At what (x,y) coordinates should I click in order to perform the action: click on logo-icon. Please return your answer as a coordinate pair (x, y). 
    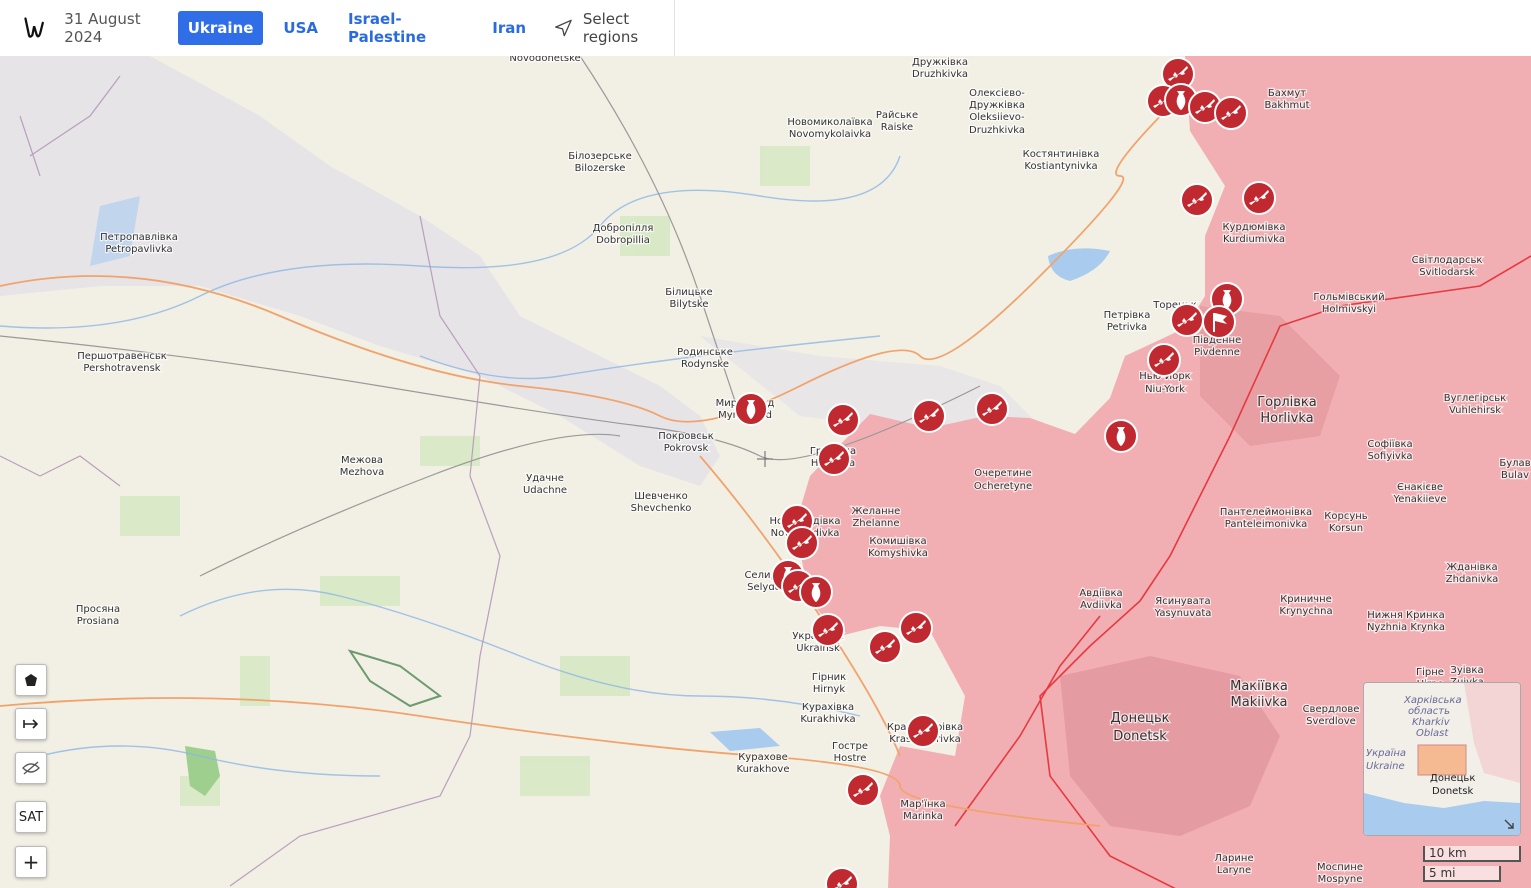
    Looking at the image, I should click on (34, 28).